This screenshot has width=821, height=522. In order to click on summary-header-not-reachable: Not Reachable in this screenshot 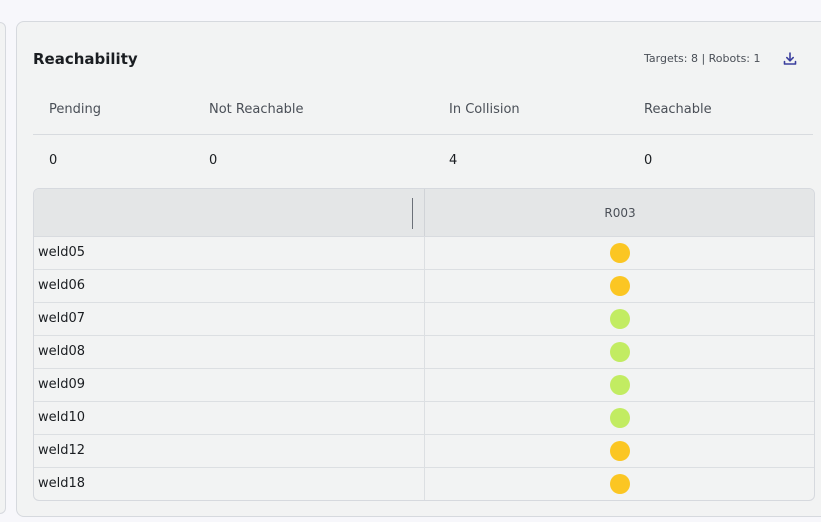, I will do `click(256, 109)`.